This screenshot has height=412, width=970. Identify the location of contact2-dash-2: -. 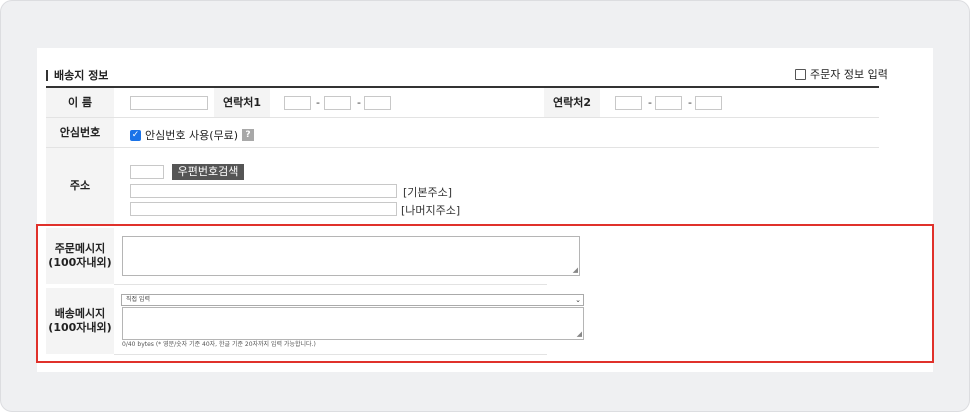
(690, 102).